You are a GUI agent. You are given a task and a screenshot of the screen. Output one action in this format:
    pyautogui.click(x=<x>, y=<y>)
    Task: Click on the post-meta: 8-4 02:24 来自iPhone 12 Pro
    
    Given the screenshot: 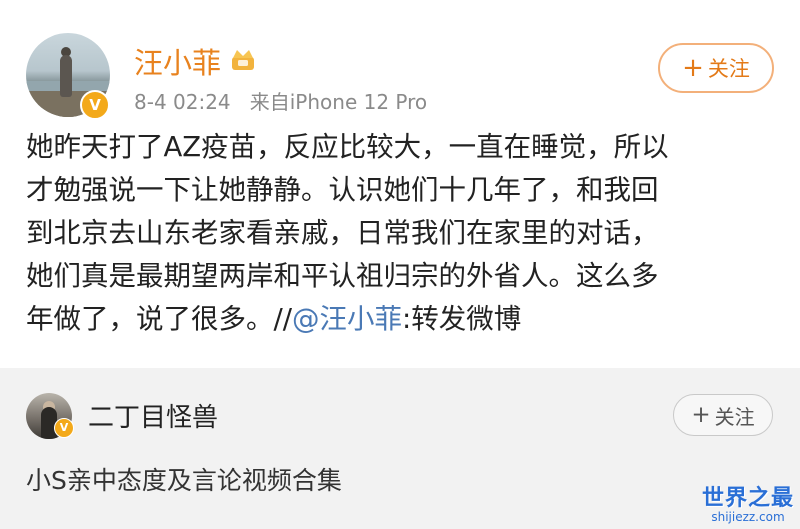 What is the action you would take?
    pyautogui.click(x=280, y=100)
    